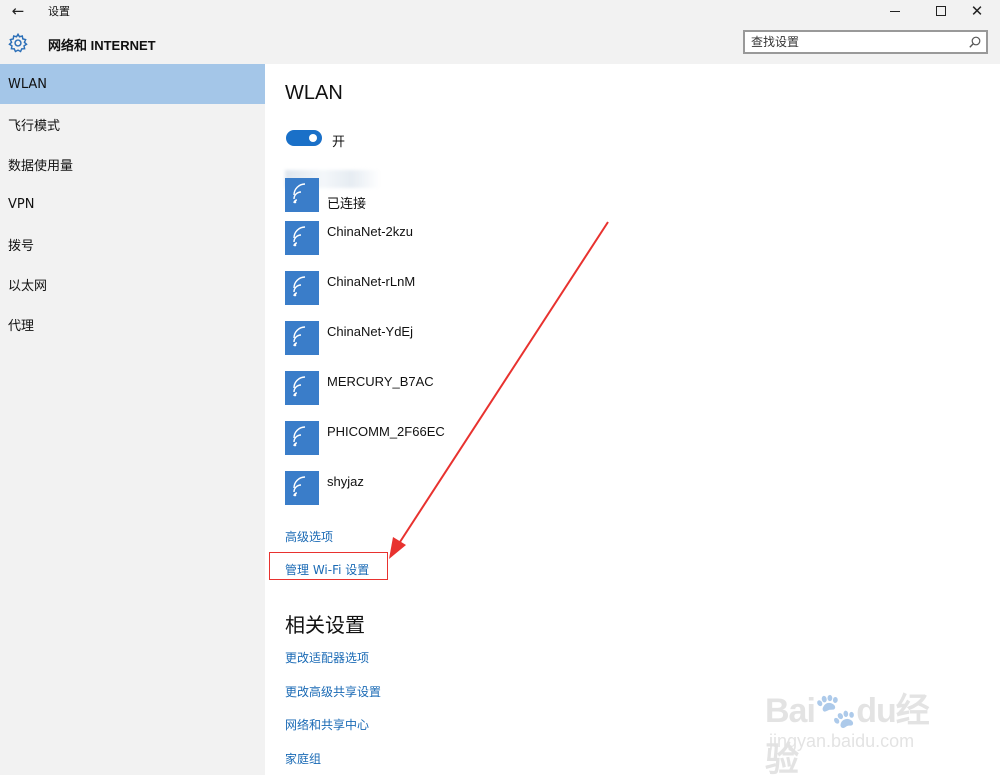 The width and height of the screenshot is (1000, 781). What do you see at coordinates (327, 657) in the screenshot?
I see `change-adapter-options-link: 更改适配器选项` at bounding box center [327, 657].